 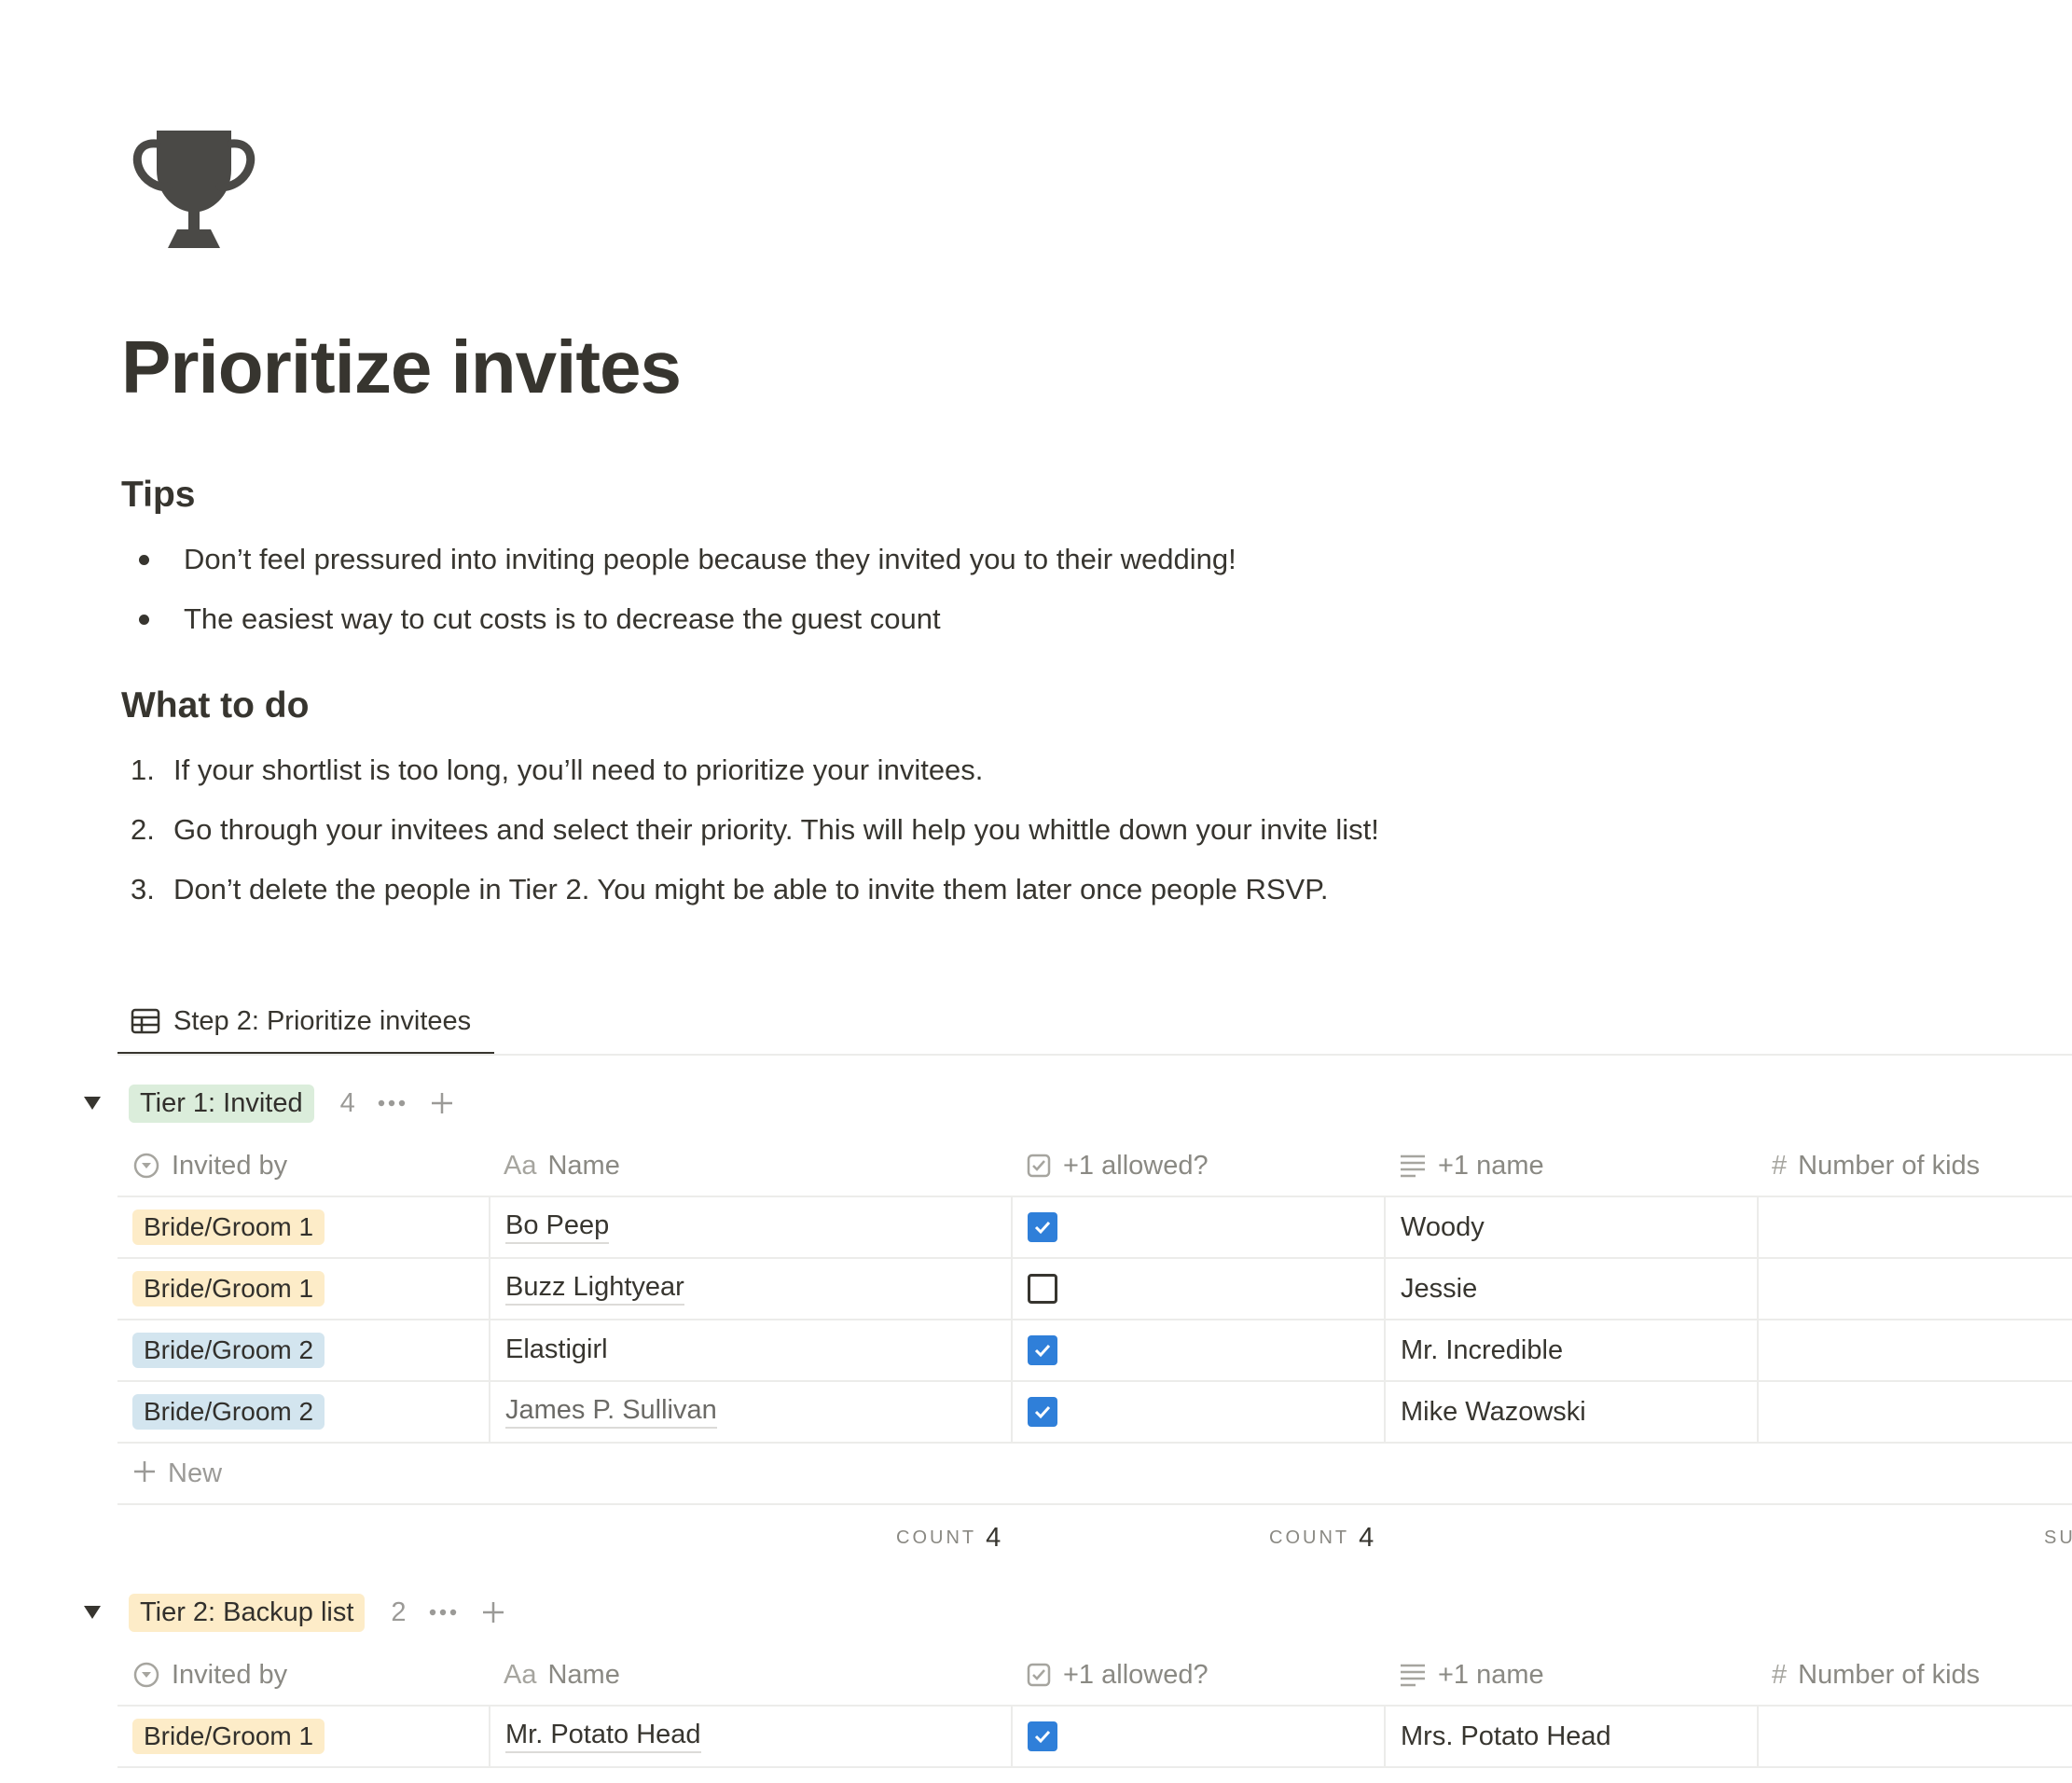 I want to click on tab-divider, so click(x=1094, y=1055).